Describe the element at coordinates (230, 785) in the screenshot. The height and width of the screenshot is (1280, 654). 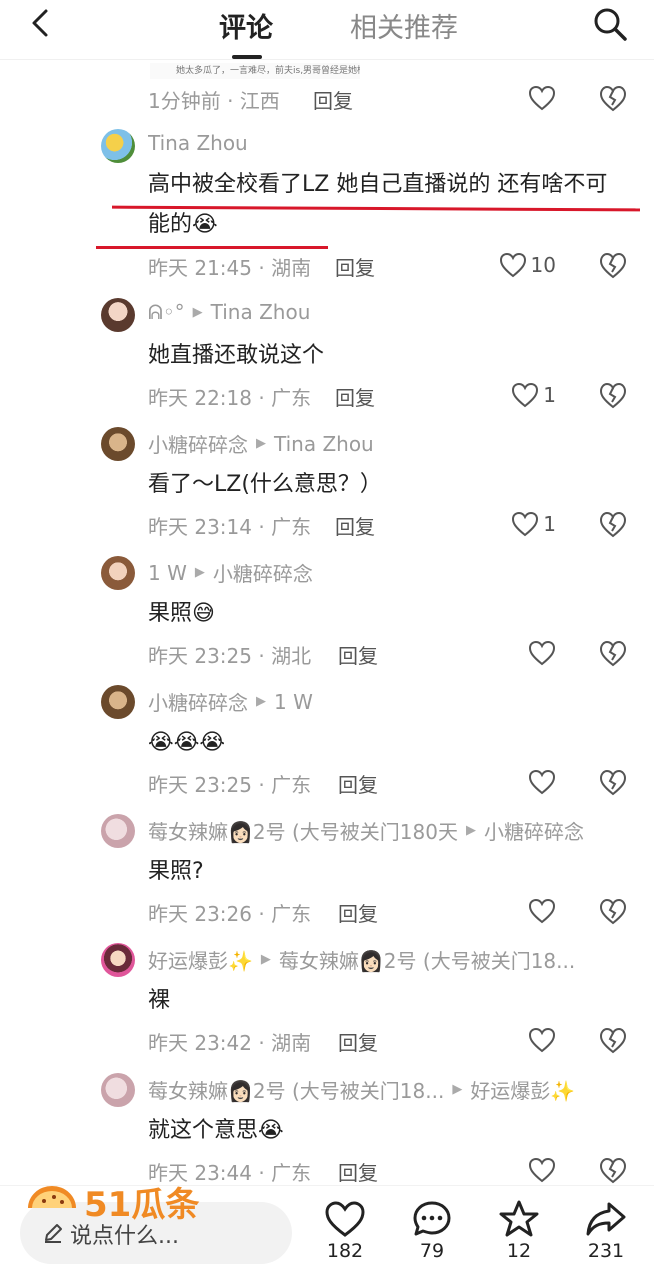
I see `comment-time: 昨天 23:25 · 广东` at that location.